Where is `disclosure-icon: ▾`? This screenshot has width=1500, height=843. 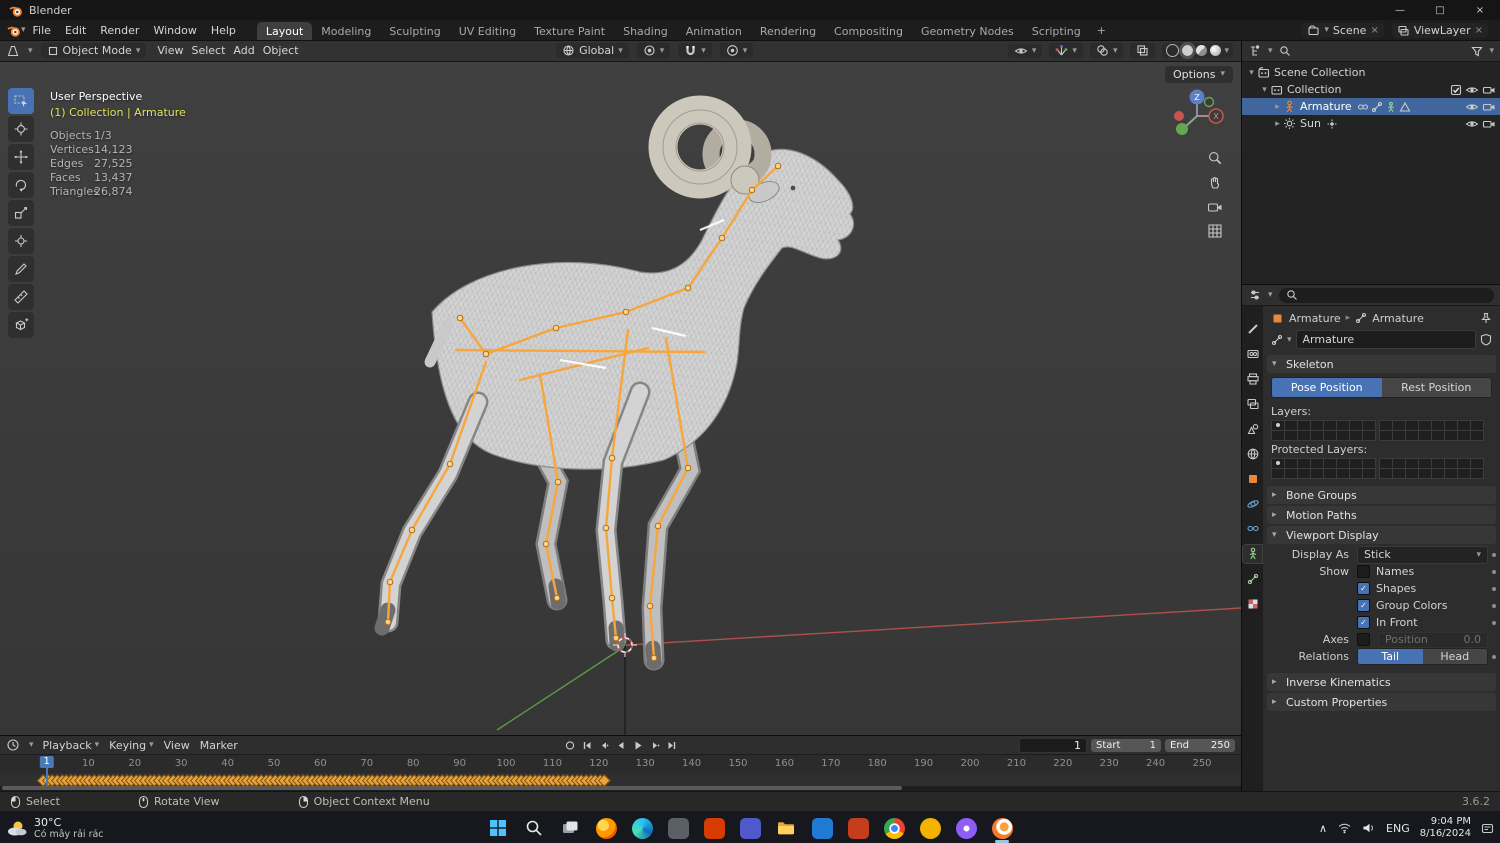 disclosure-icon: ▾ is located at coordinates (1251, 73).